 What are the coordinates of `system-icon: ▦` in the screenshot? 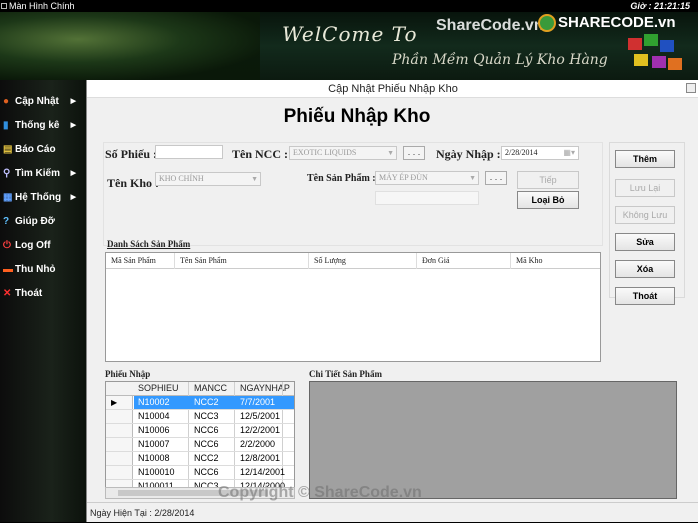 It's located at (8, 197).